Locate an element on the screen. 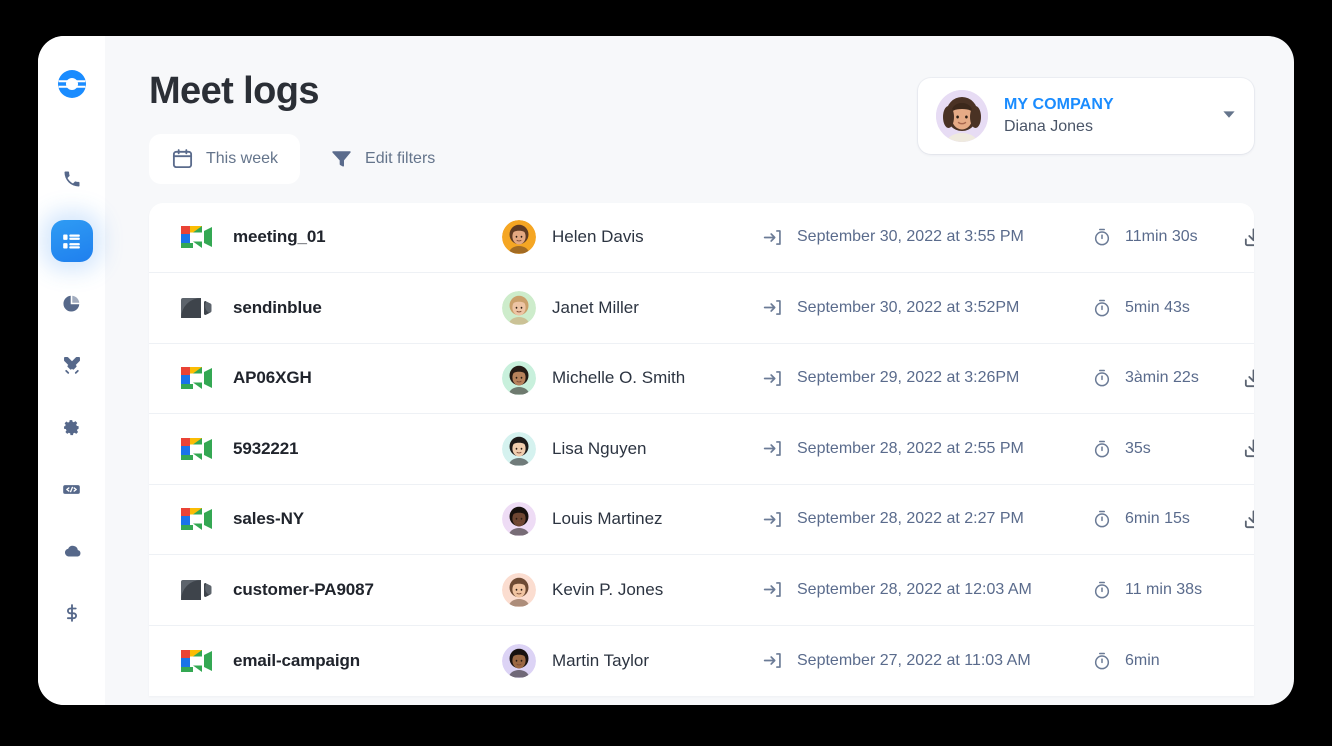 The width and height of the screenshot is (1332, 746). meeting-name: customer-PA9087 is located at coordinates (303, 589).